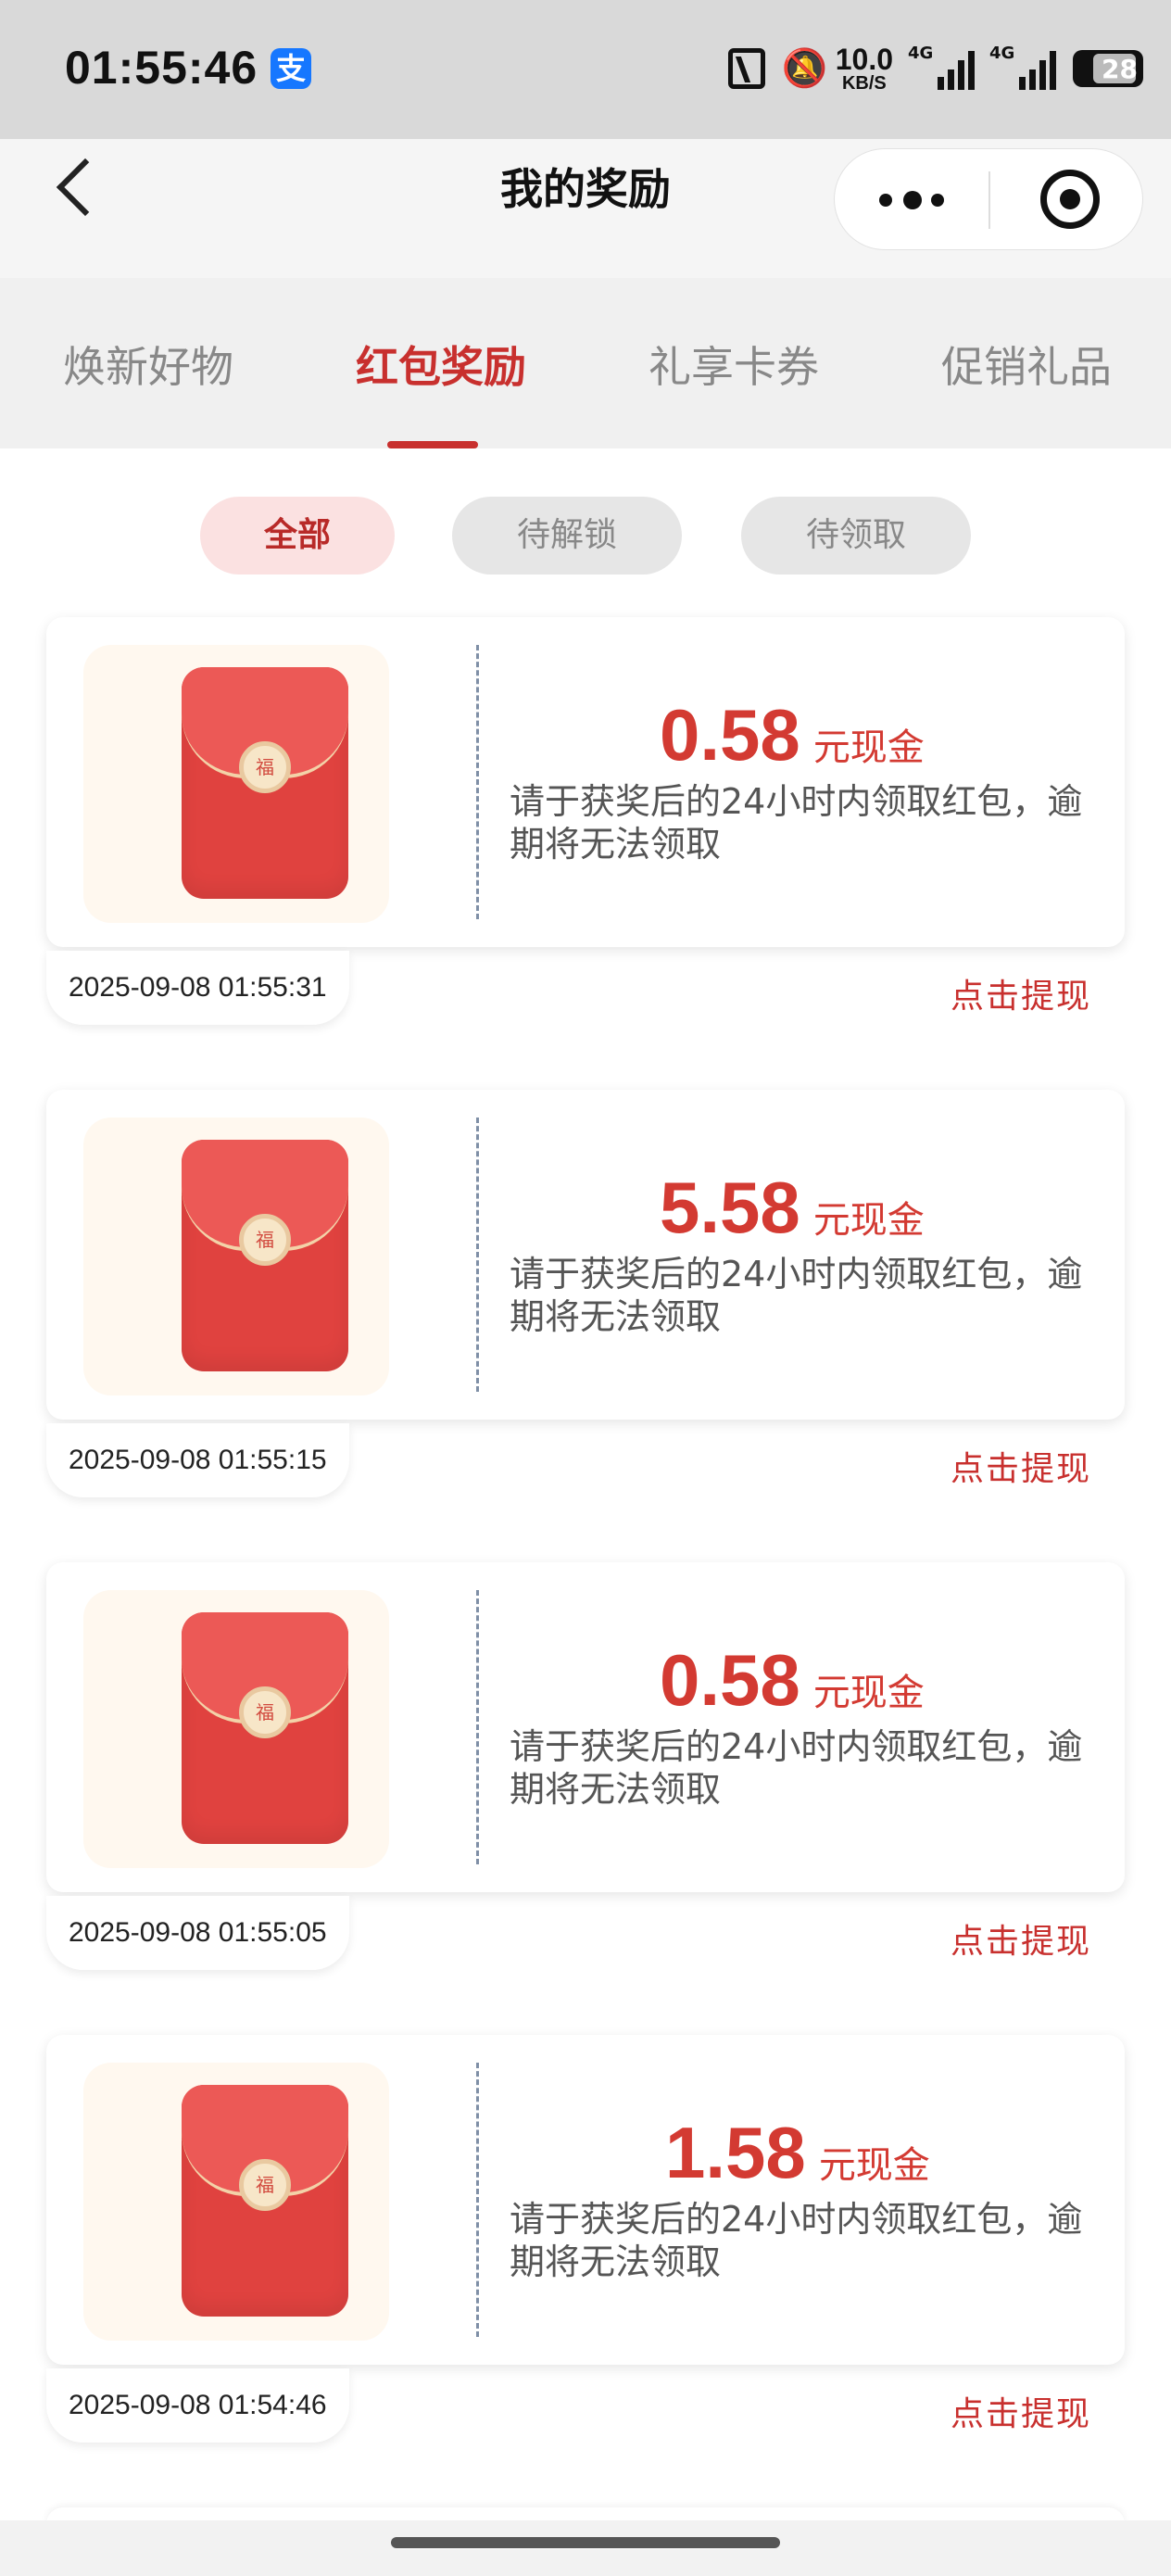 Image resolution: width=1171 pixels, height=2576 pixels. What do you see at coordinates (864, 60) in the screenshot?
I see `net-speed-value: 10.0` at bounding box center [864, 60].